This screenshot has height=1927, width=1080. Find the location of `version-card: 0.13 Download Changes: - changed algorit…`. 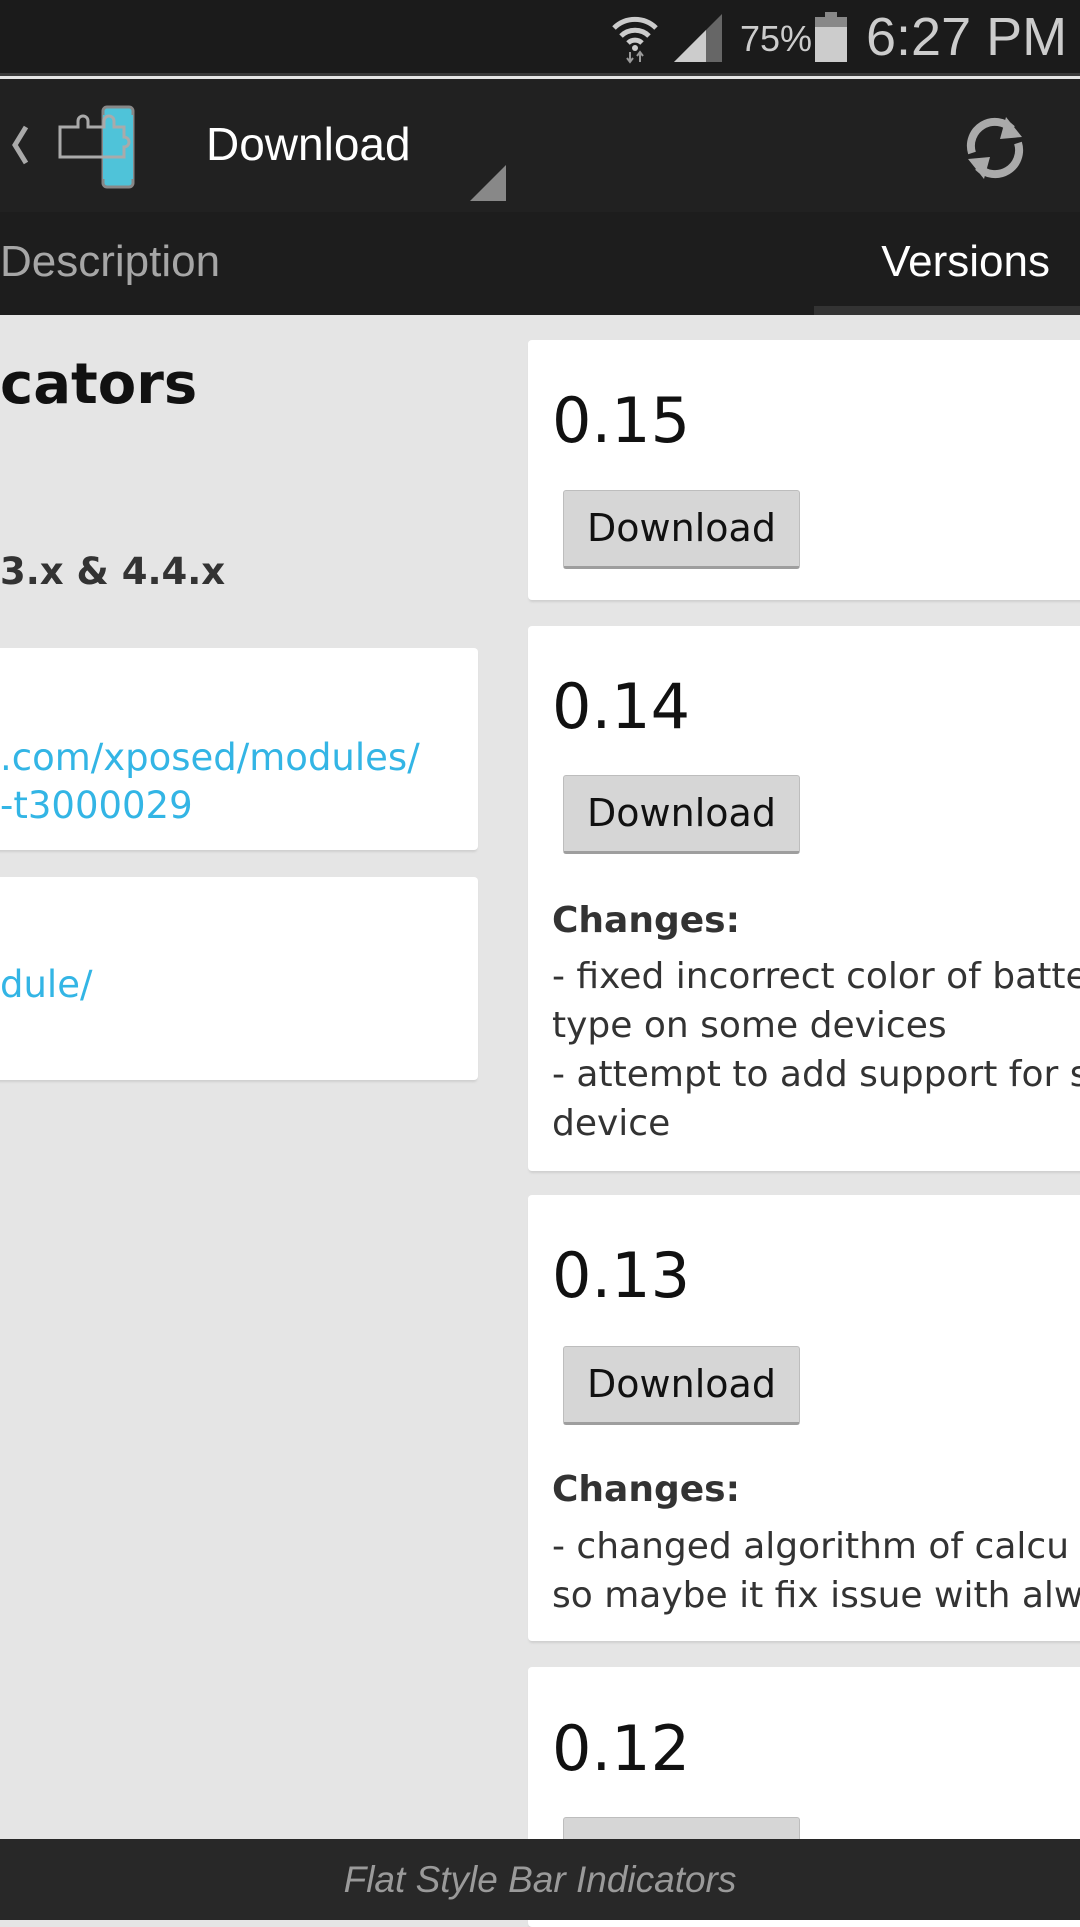

version-card: 0.13 Download Changes: - changed algorit… is located at coordinates (804, 1418).